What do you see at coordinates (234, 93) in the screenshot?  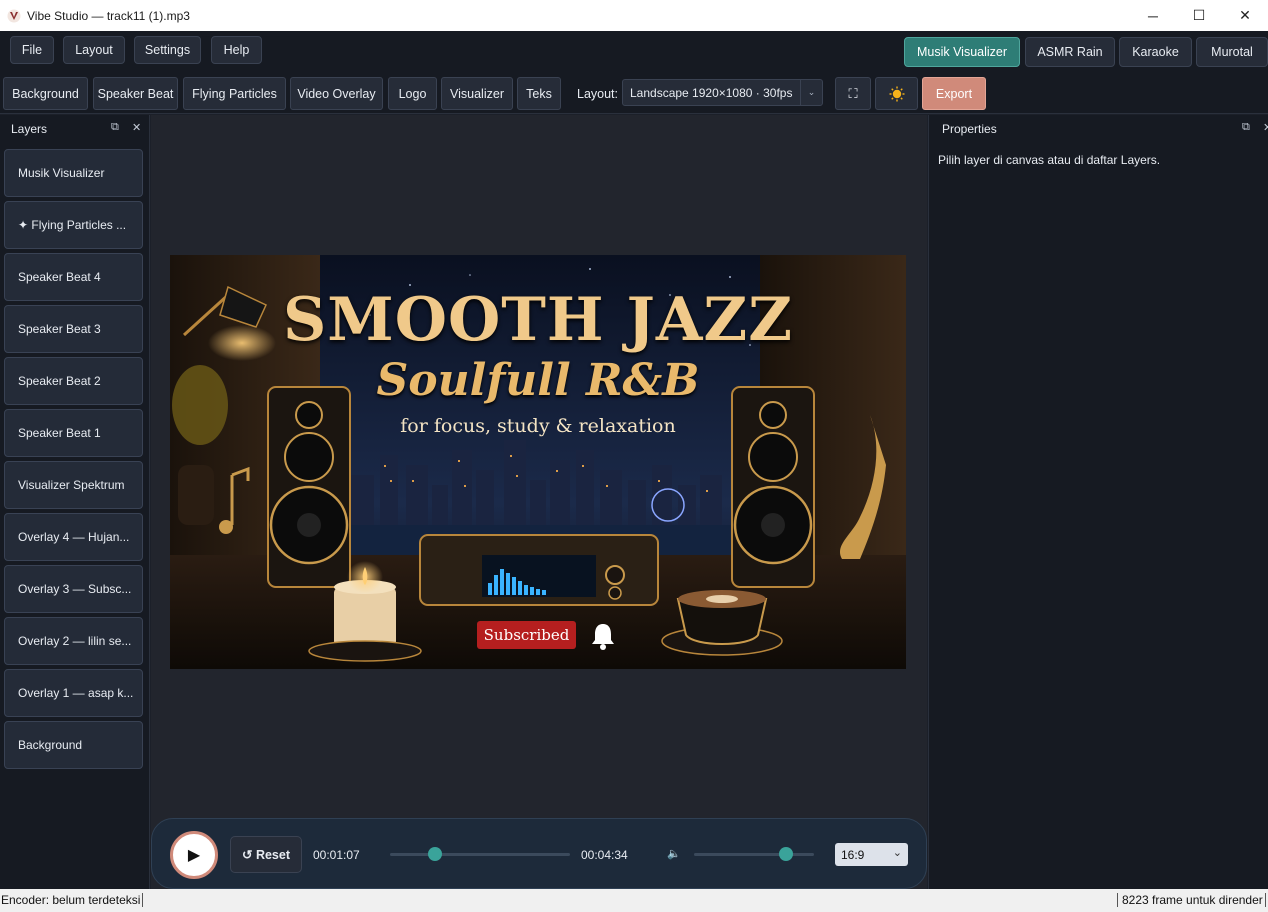 I see `add-flying-particles-button: Flying Particles` at bounding box center [234, 93].